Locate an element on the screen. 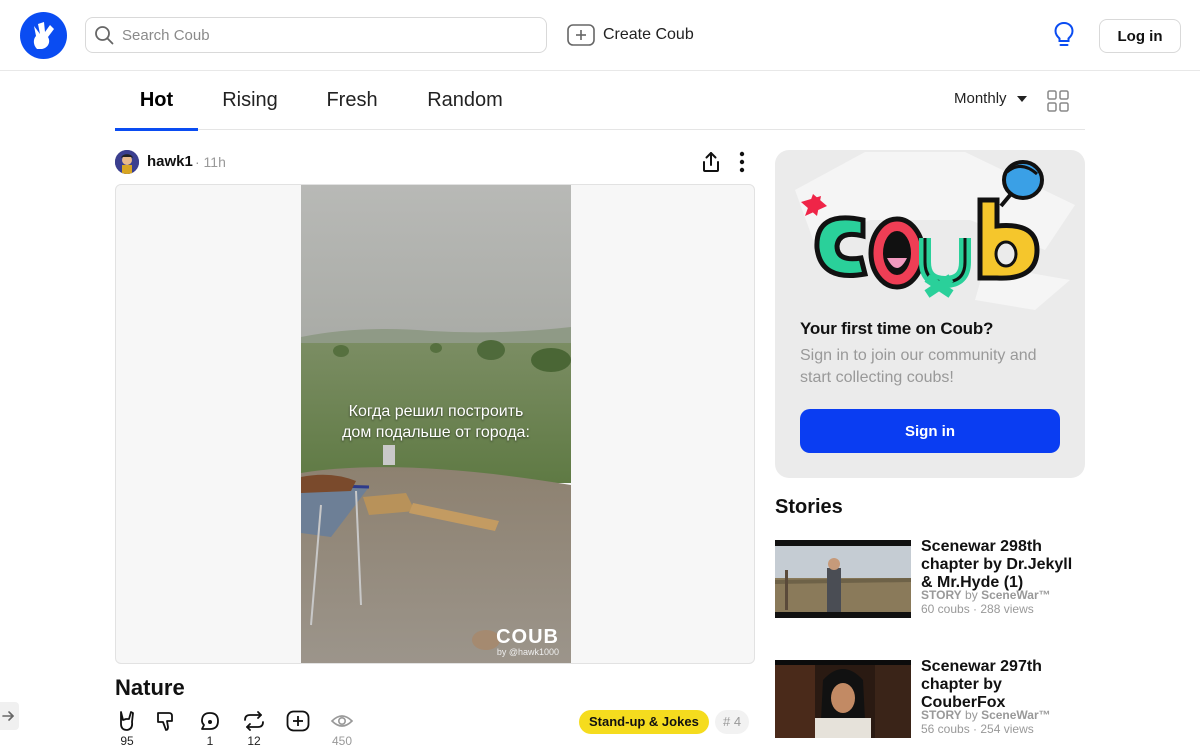 This screenshot has width=1200, height=750. search-icon is located at coordinates (104, 35).